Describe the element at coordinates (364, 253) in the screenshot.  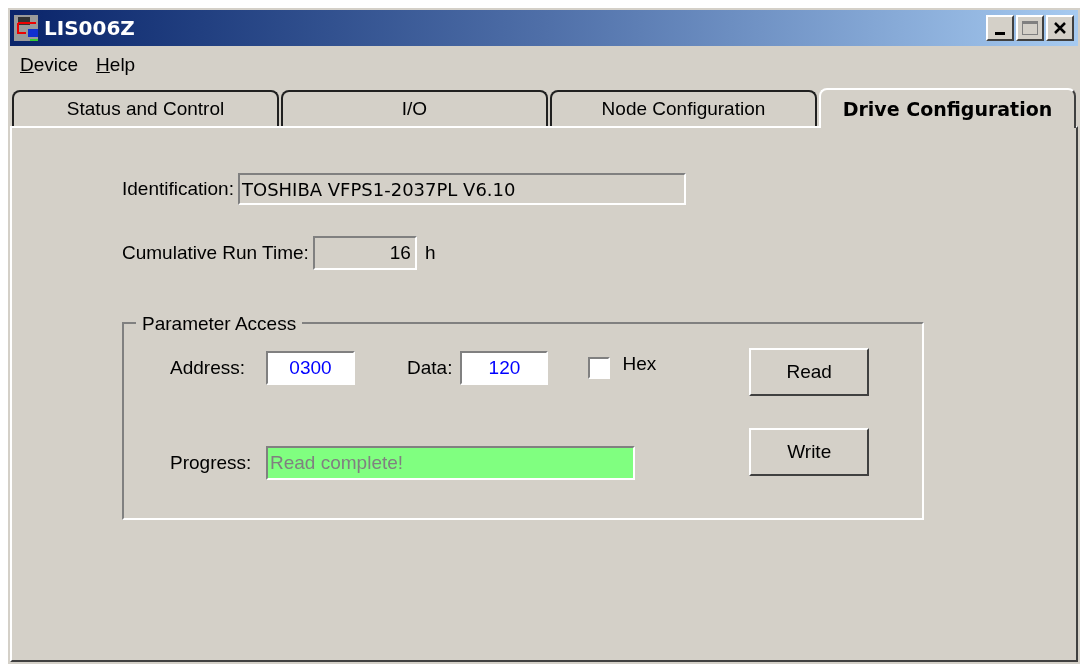
I see `run-time-field: 16` at that location.